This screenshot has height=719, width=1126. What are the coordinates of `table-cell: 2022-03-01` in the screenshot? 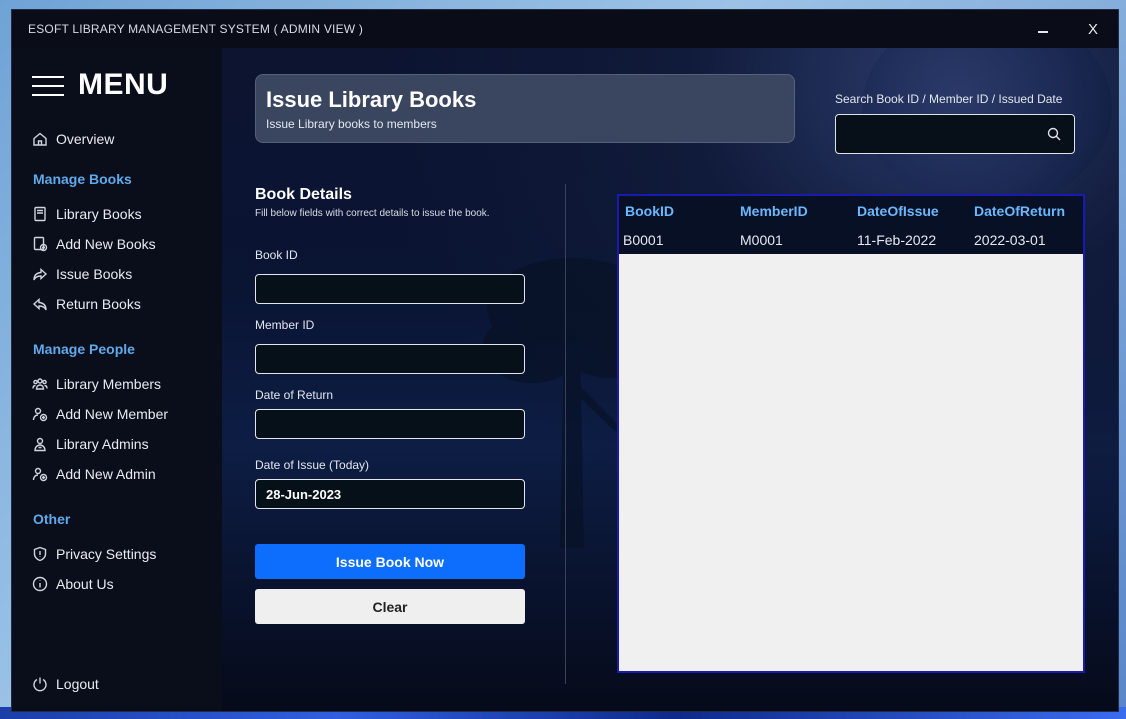 It's located at (1010, 240).